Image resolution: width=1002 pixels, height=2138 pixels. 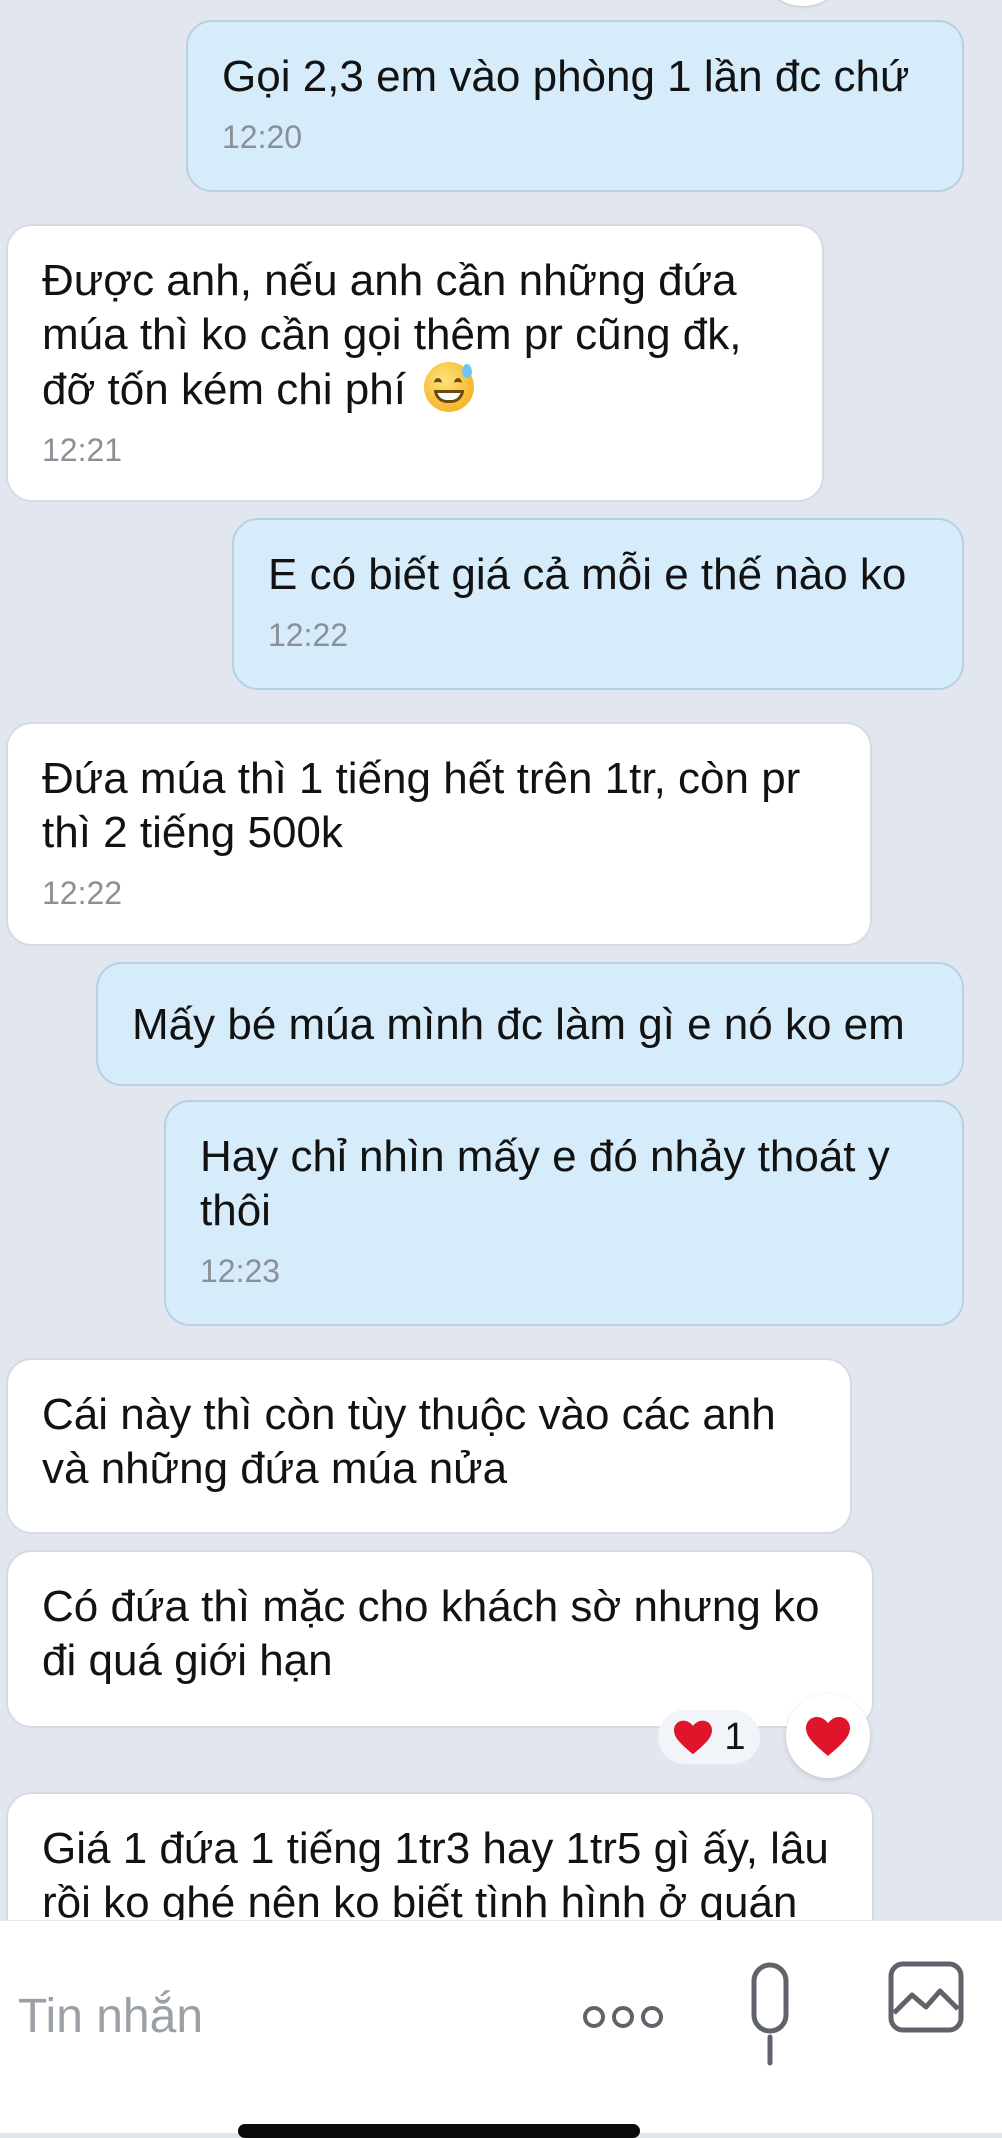 I want to click on message-text: E có biết giá cả mỗi e thế nào ko, so click(x=587, y=574).